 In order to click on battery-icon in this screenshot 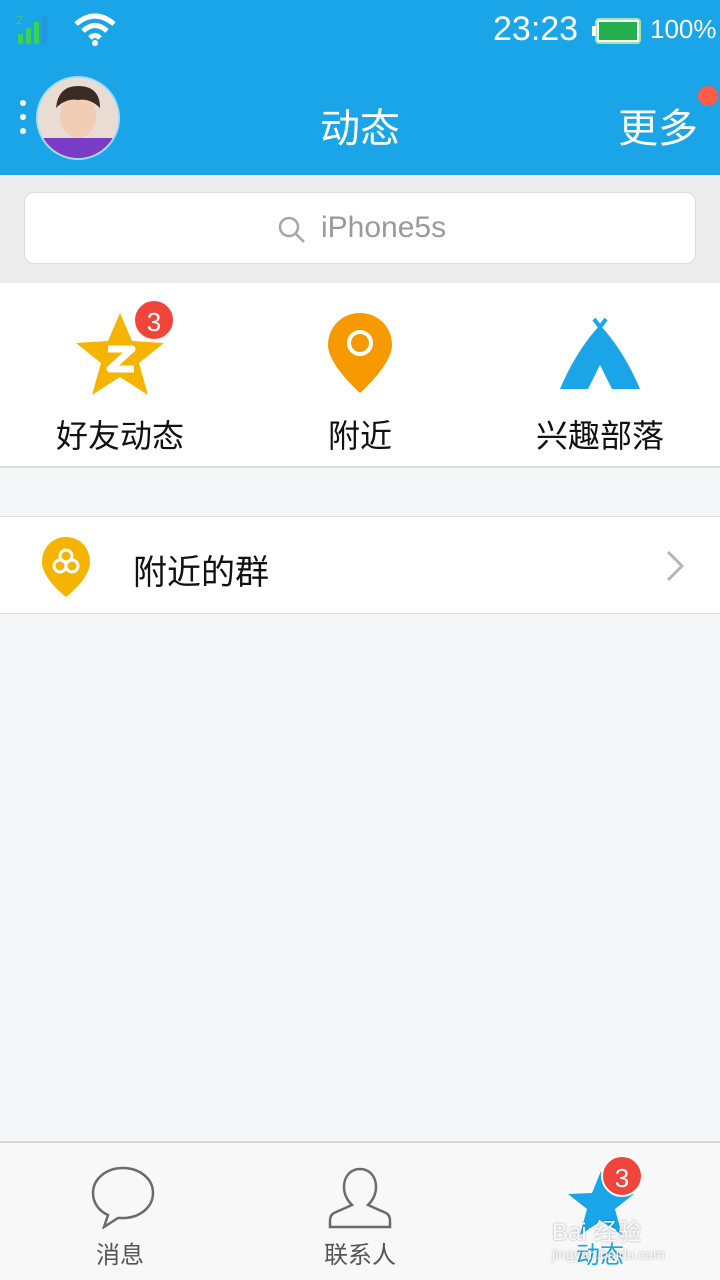, I will do `click(616, 31)`.